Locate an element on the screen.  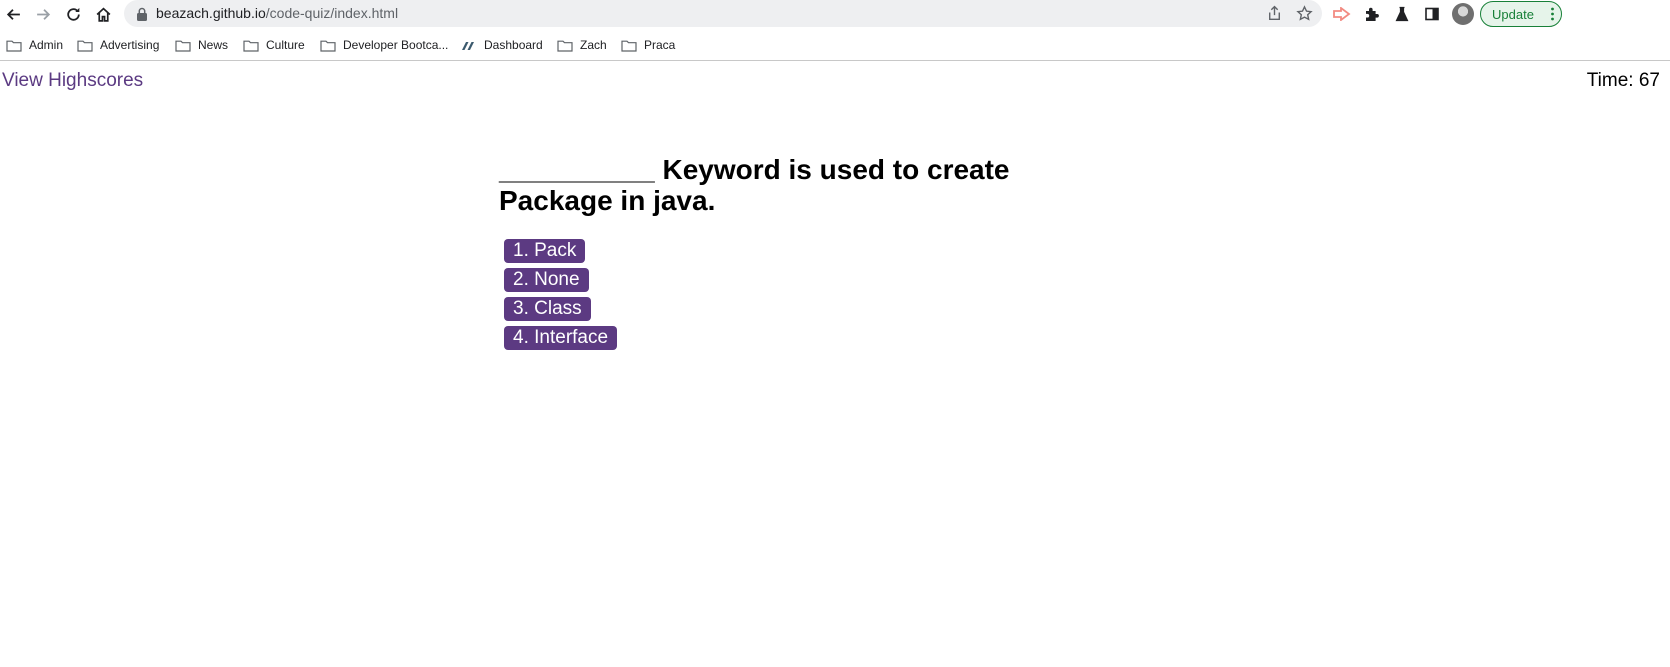
url-host: beazach.github.io is located at coordinates (211, 13).